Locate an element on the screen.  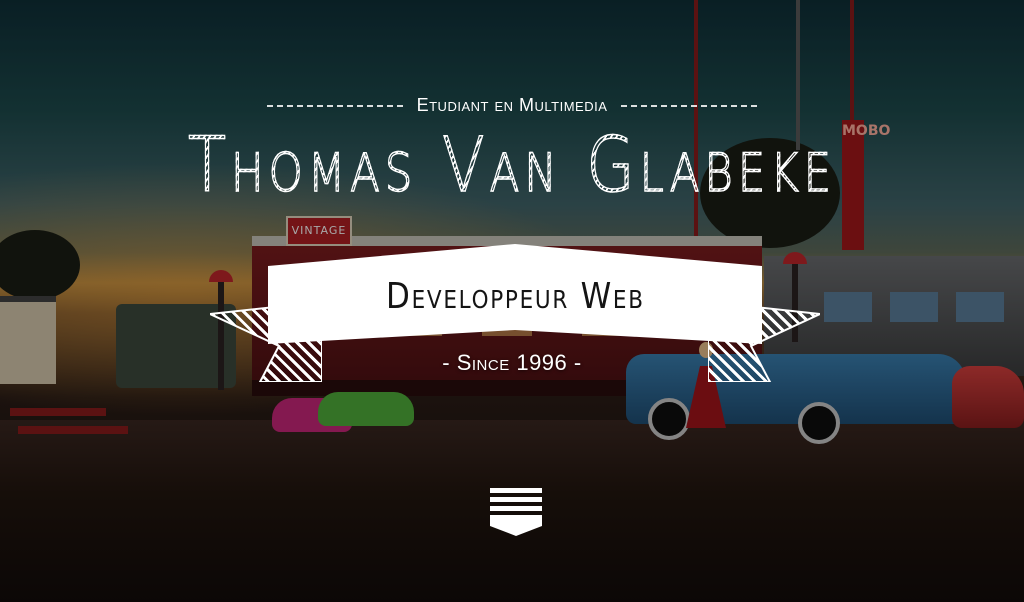
chevrons-down-icon is located at coordinates (516, 512).